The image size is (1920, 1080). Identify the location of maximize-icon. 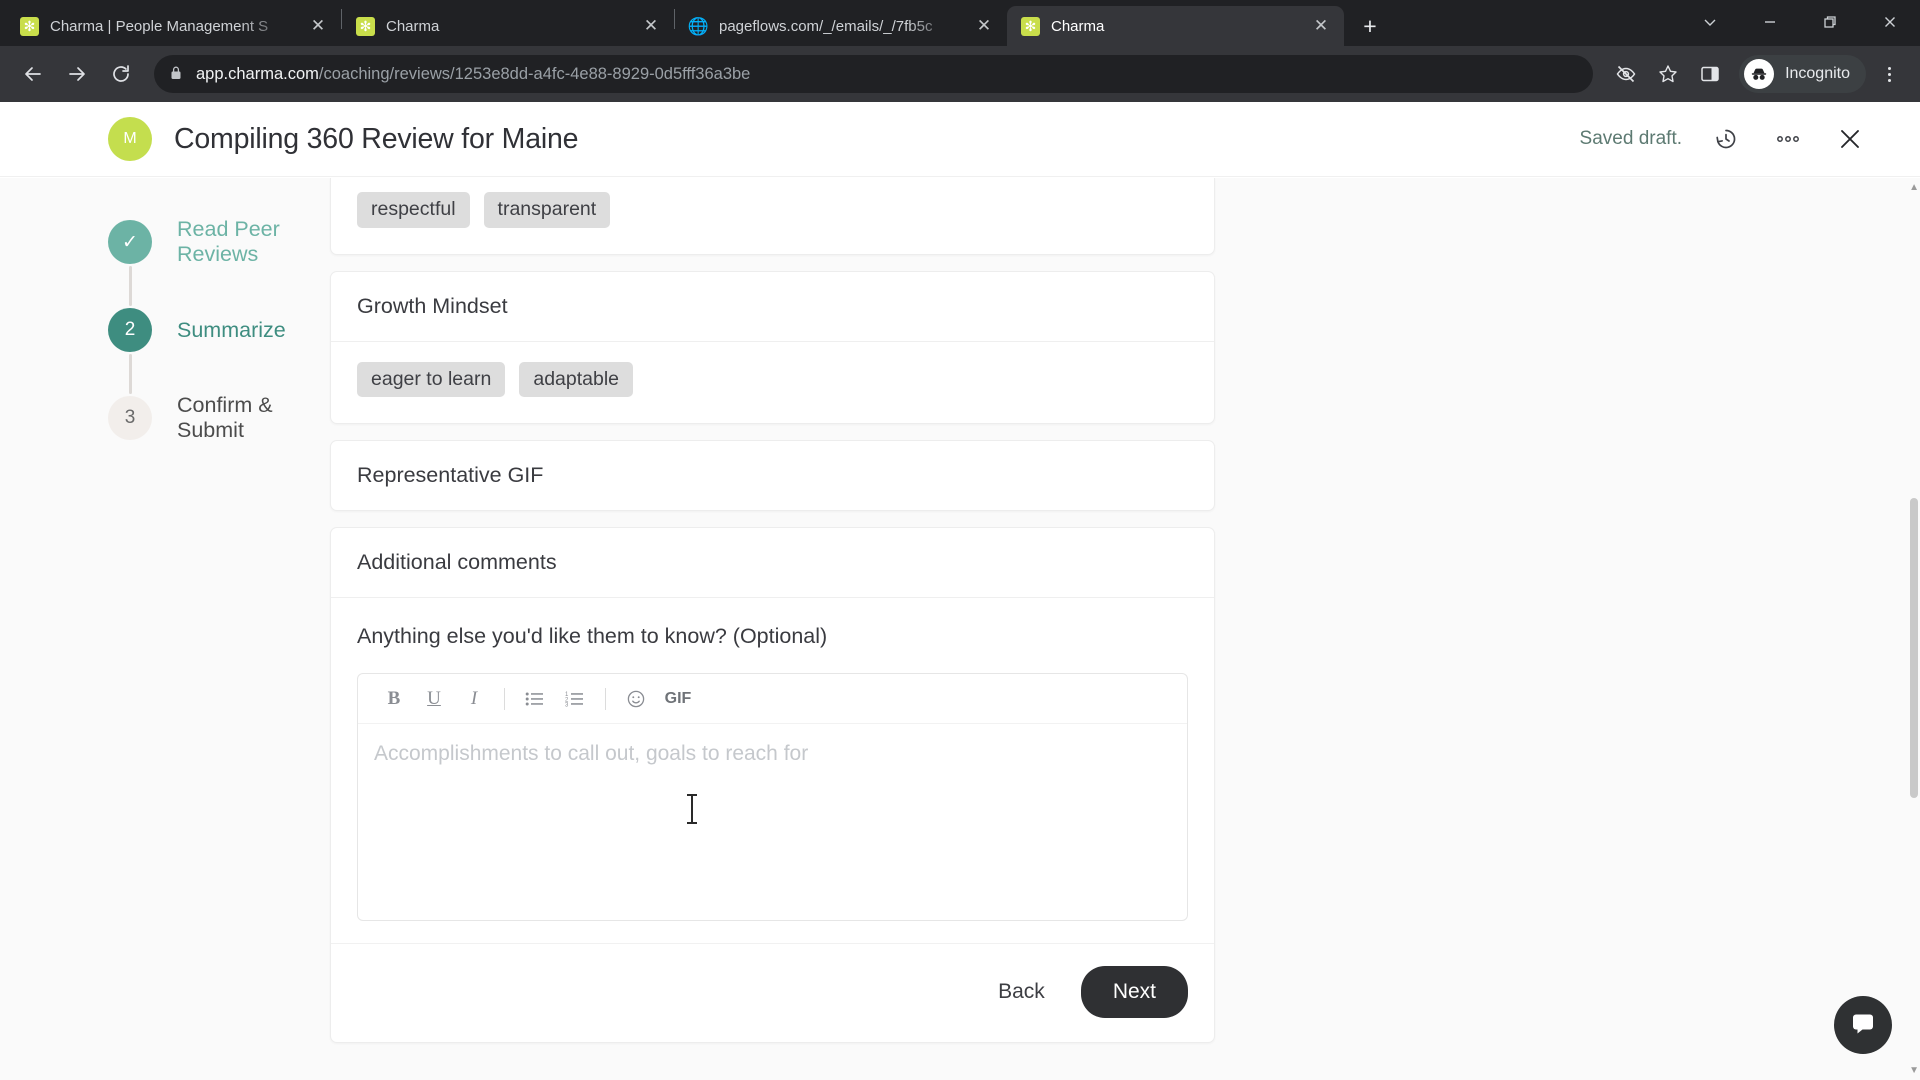
(1830, 22).